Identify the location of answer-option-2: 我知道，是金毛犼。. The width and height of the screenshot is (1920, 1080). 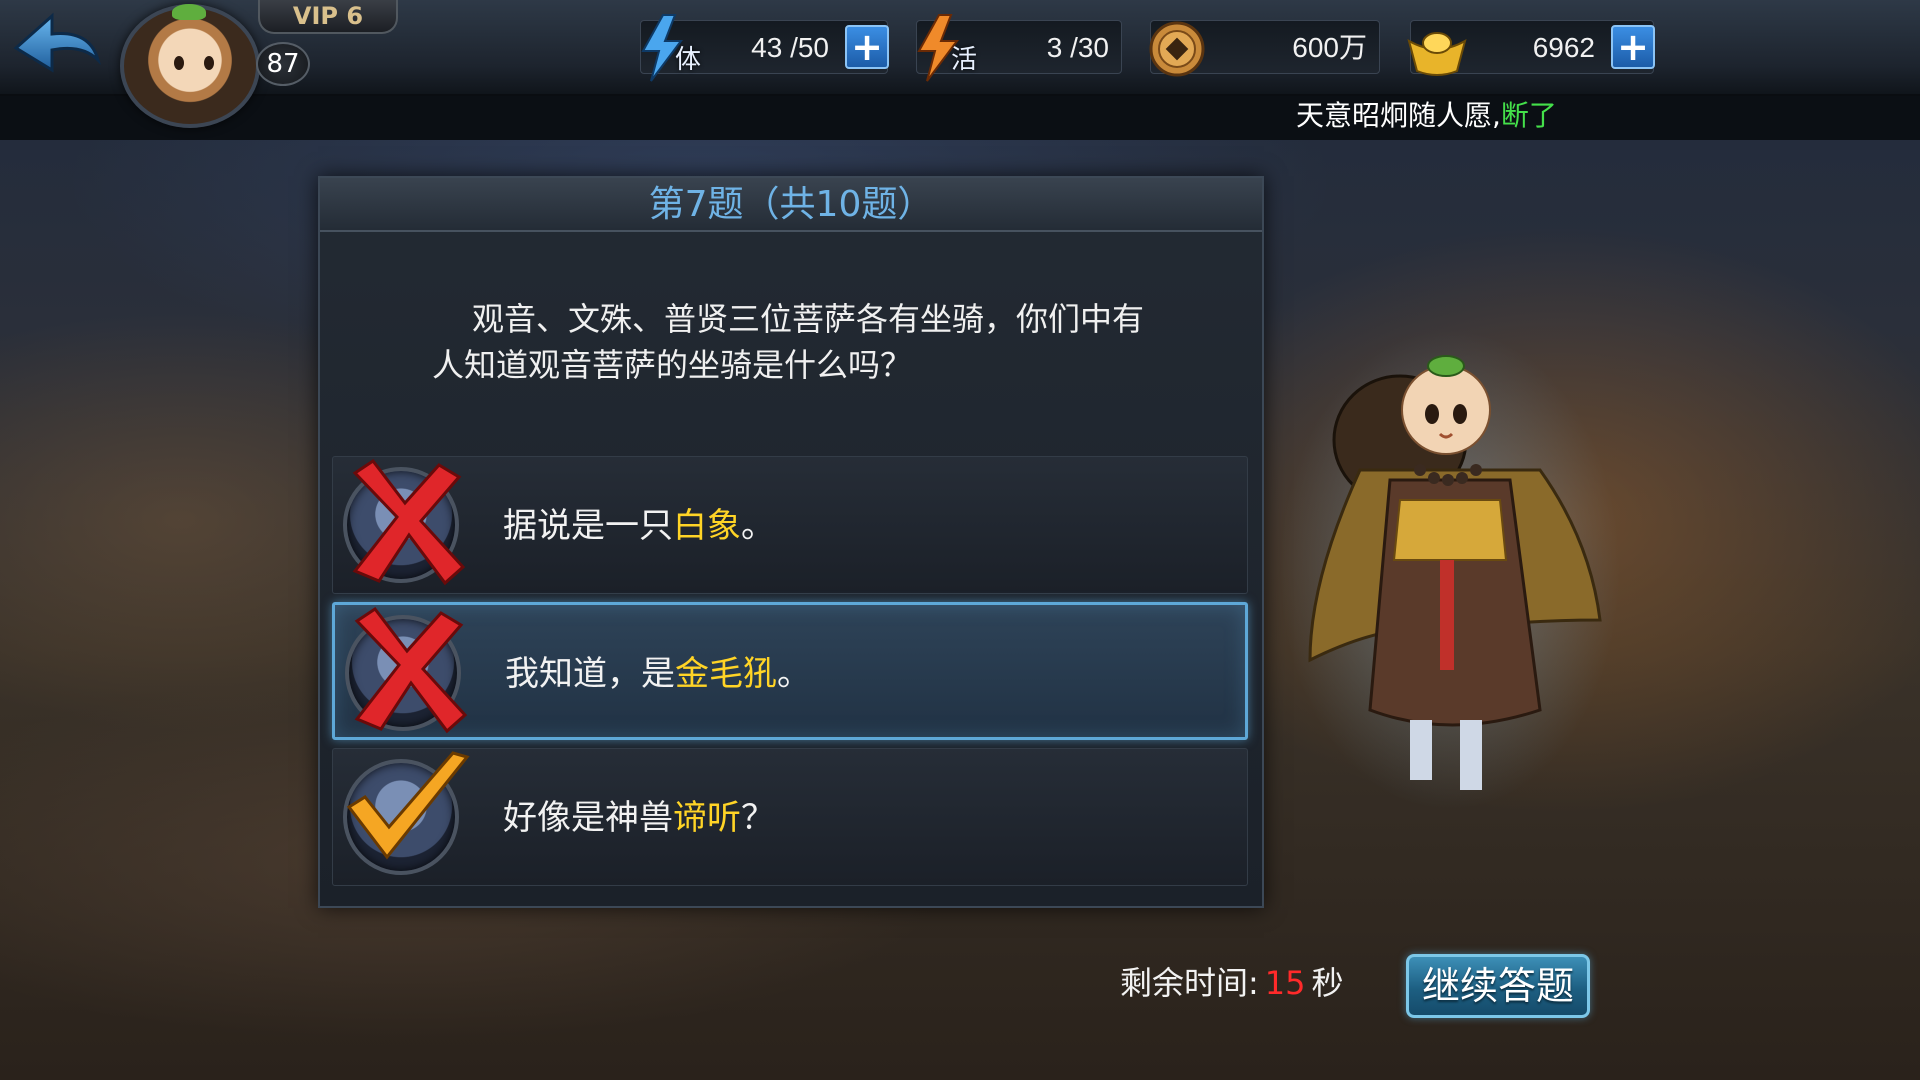
(790, 671).